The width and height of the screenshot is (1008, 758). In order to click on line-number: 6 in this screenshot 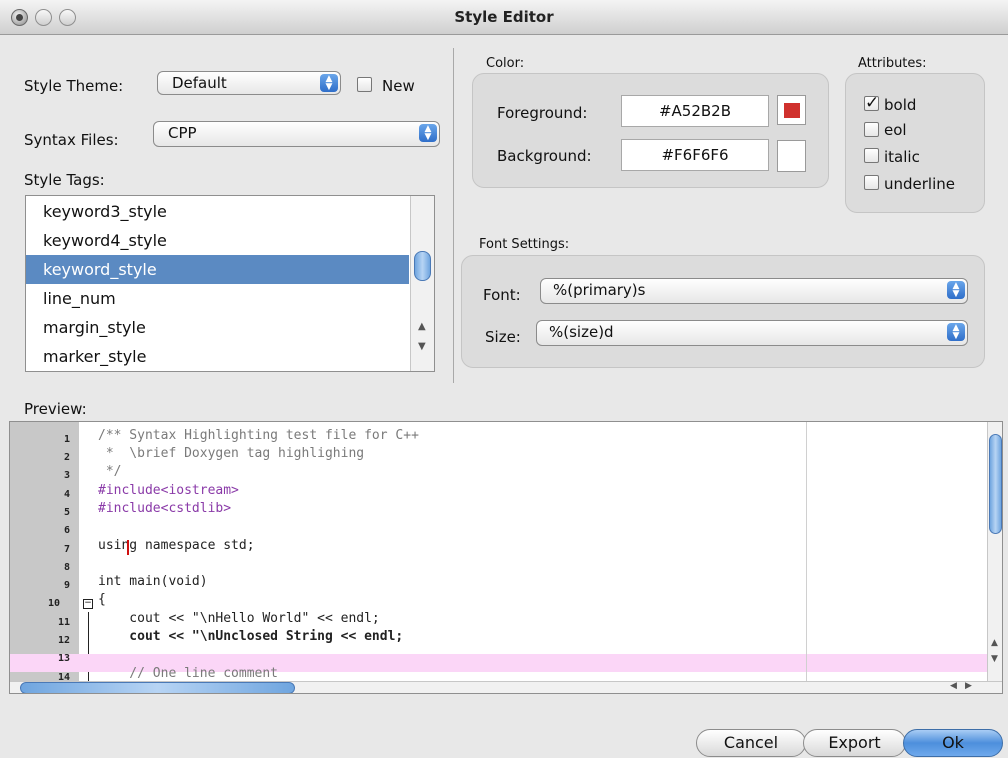, I will do `click(66, 530)`.